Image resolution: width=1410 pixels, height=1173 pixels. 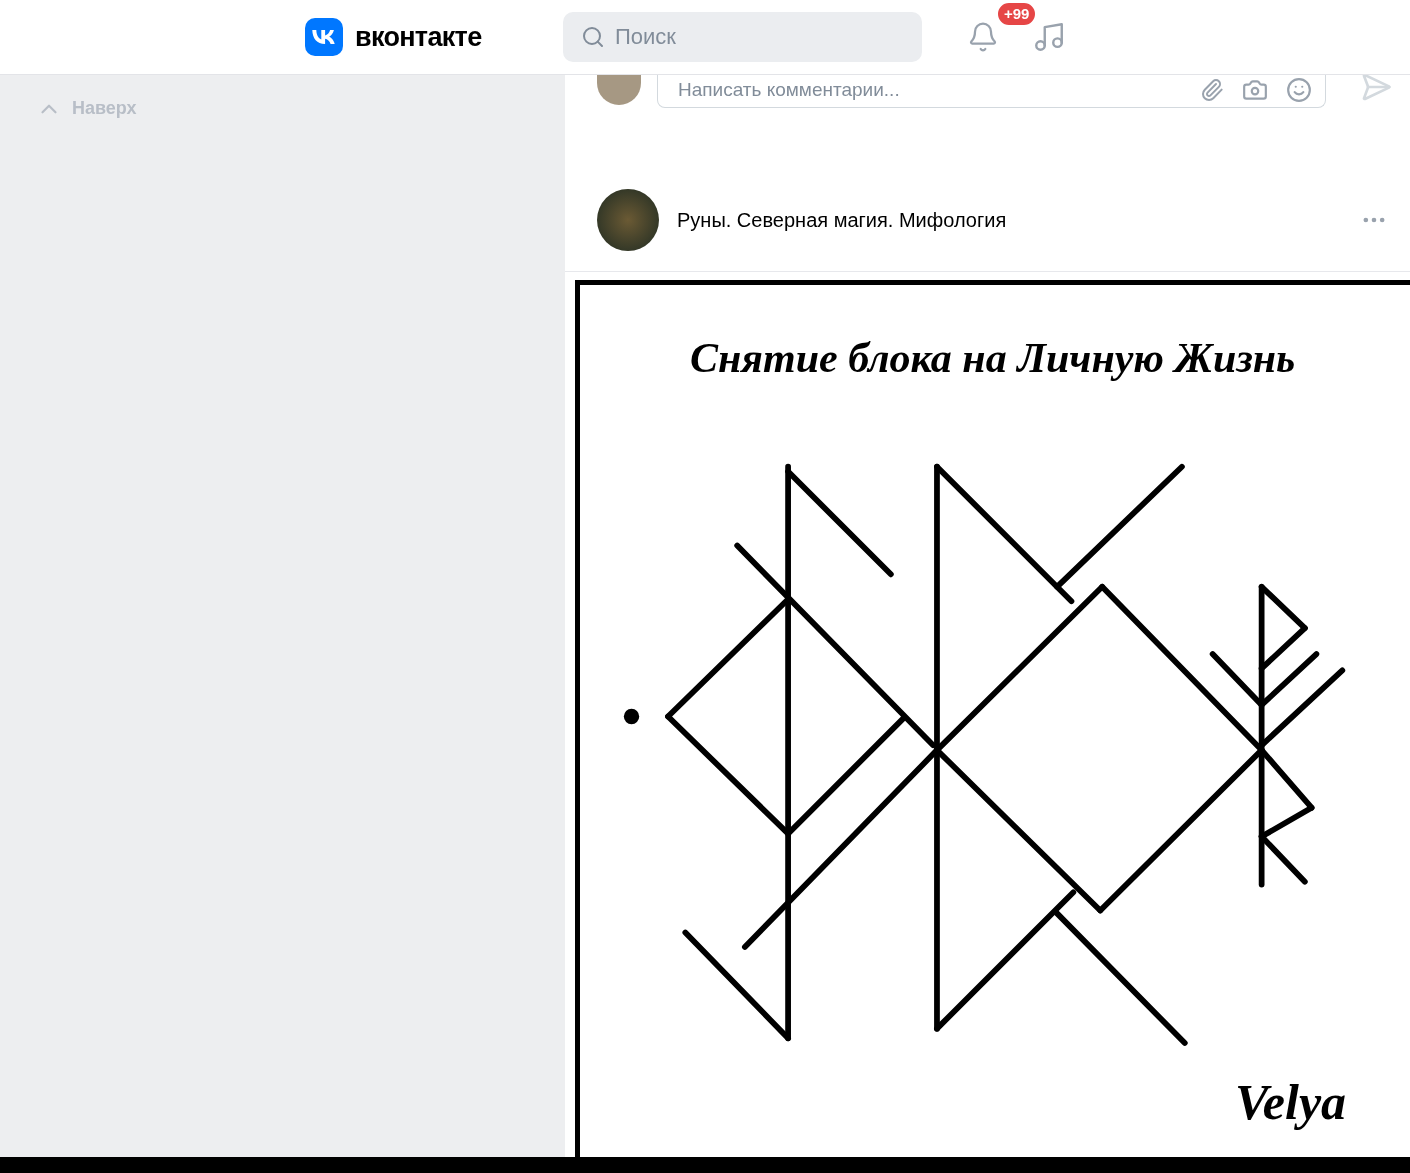 What do you see at coordinates (742, 37) in the screenshot?
I see `search-field: Поиск` at bounding box center [742, 37].